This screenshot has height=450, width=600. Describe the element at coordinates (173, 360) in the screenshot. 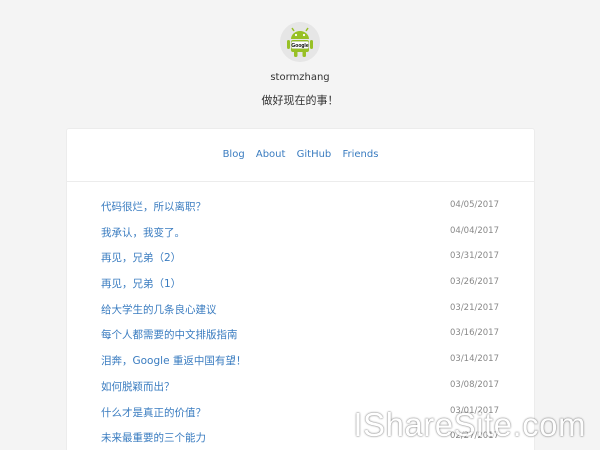

I see `post-title-link: 泪奔，Google 重返中国有望！` at that location.